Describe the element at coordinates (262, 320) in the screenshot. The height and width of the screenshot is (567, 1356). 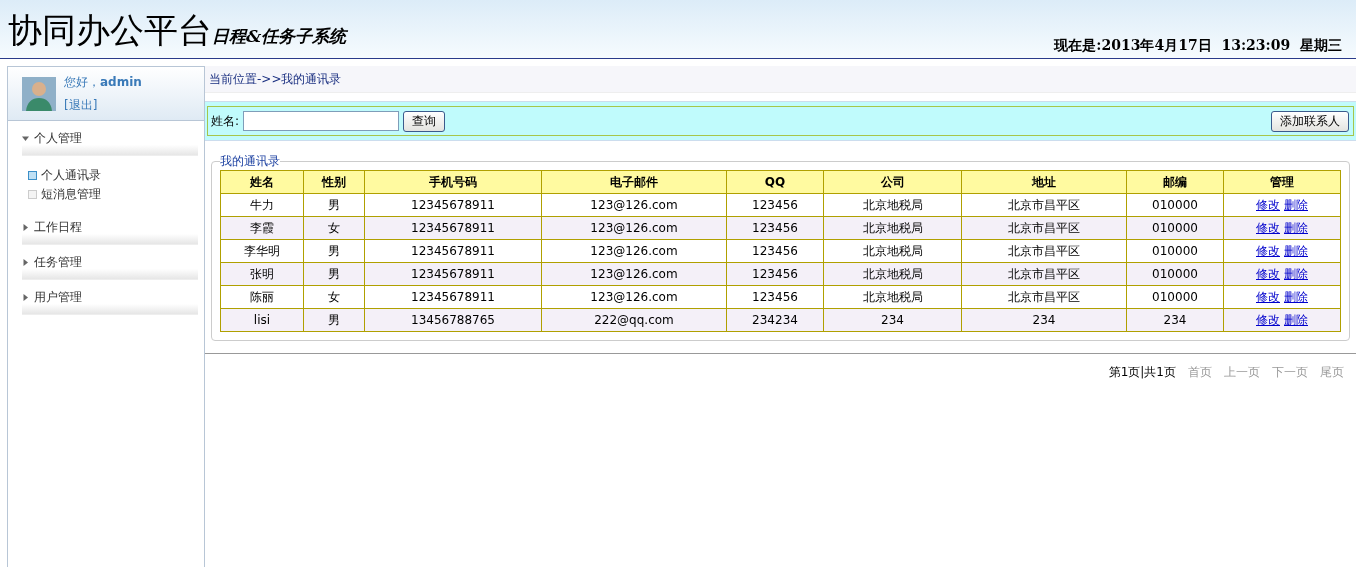
I see `table-cell: lisi` at that location.